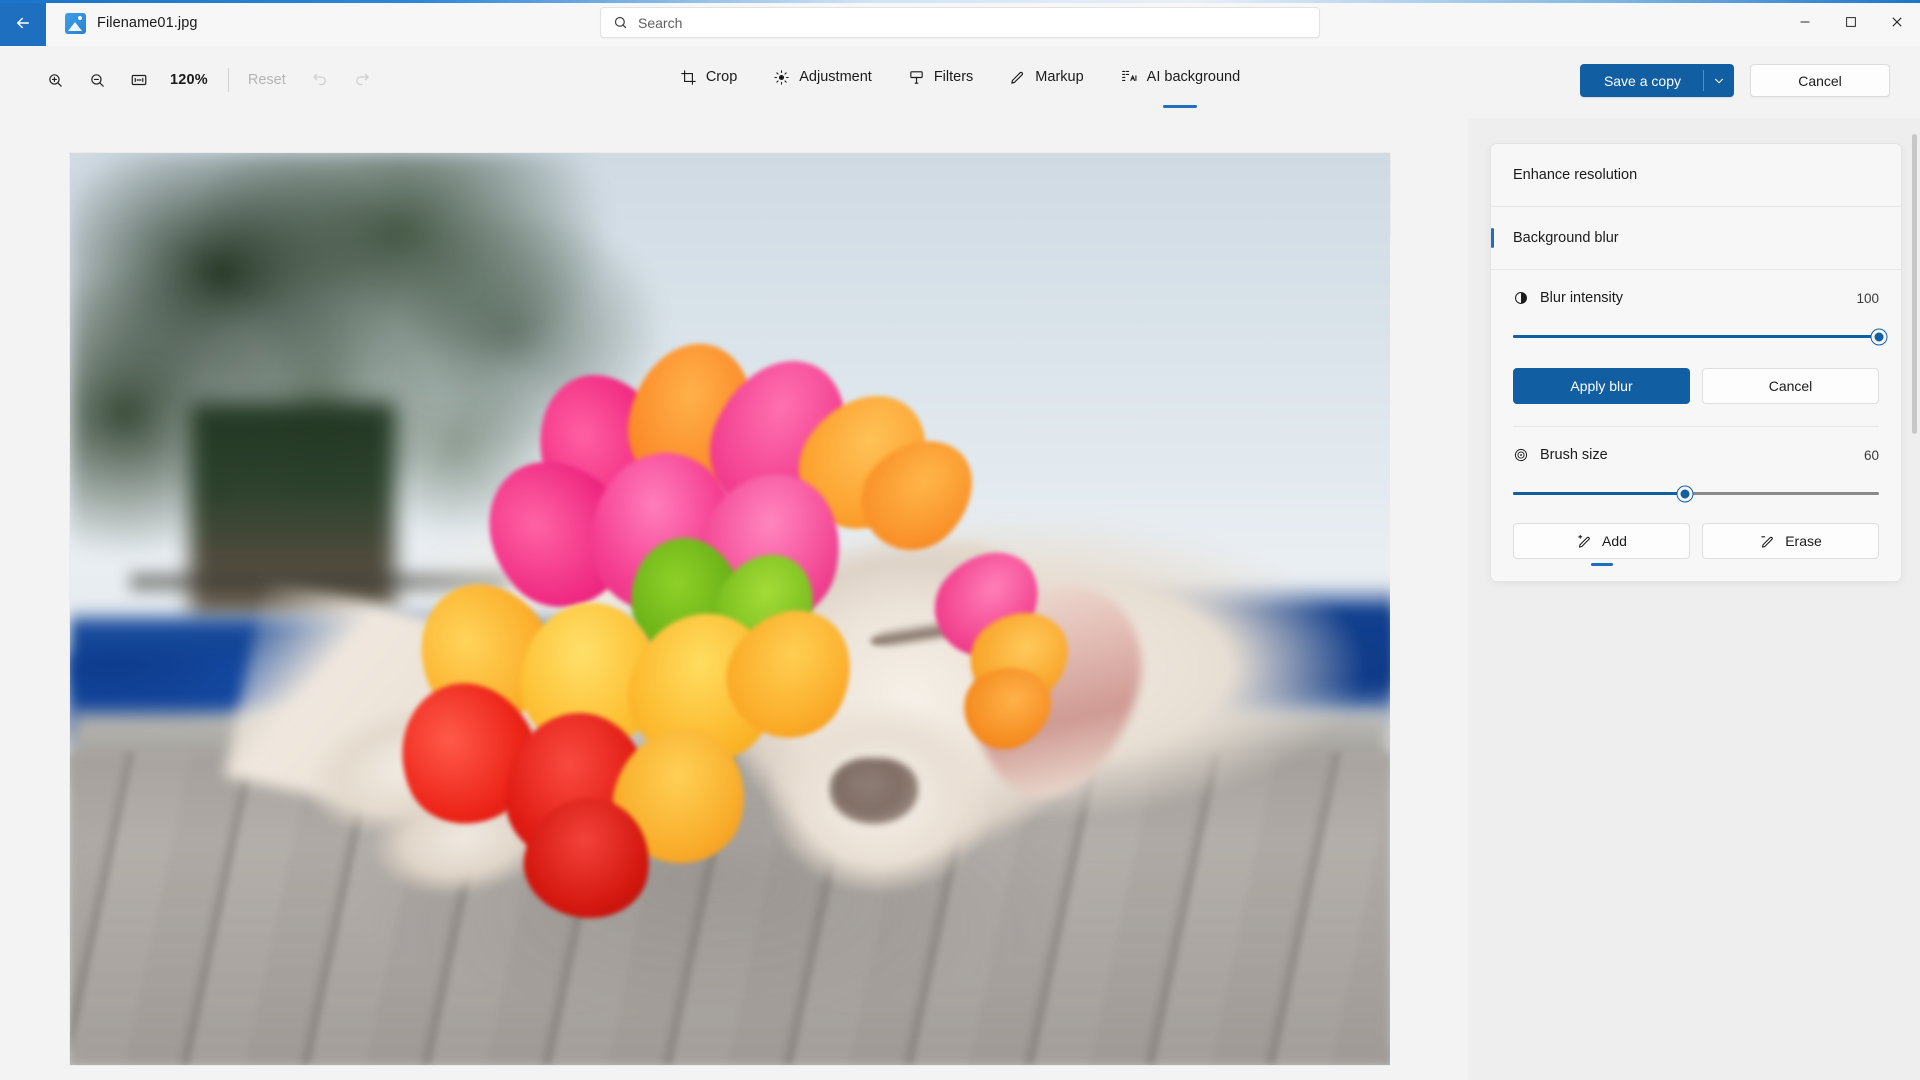 This screenshot has width=1920, height=1080. What do you see at coordinates (960, 1) in the screenshot?
I see `window-top-accent` at bounding box center [960, 1].